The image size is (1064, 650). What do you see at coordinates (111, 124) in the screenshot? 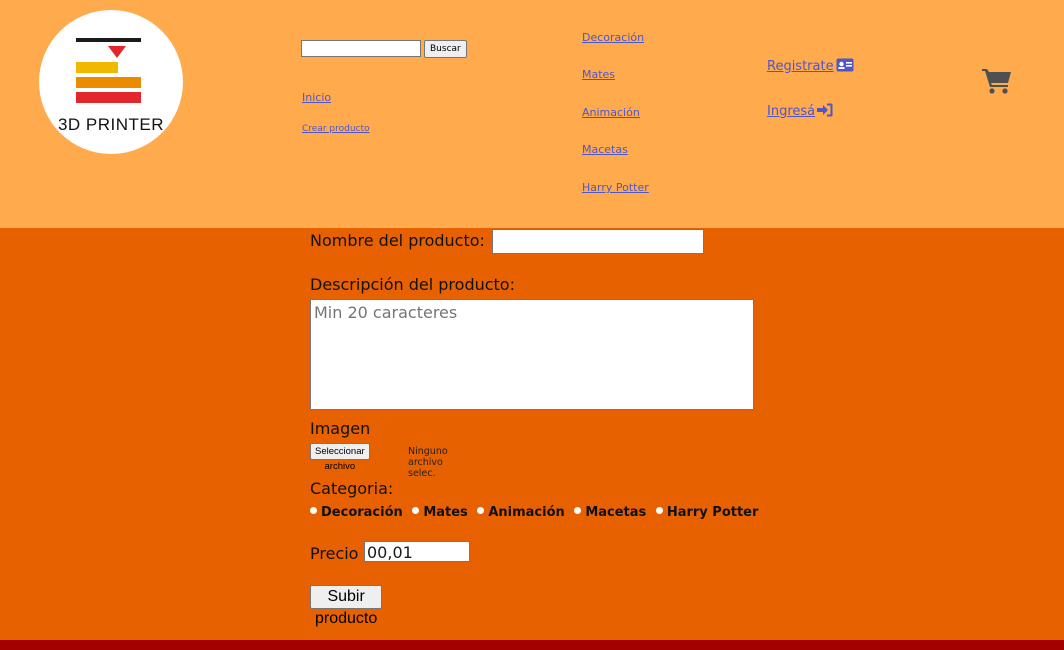
I see `logo-text: 3D PRINTER` at bounding box center [111, 124].